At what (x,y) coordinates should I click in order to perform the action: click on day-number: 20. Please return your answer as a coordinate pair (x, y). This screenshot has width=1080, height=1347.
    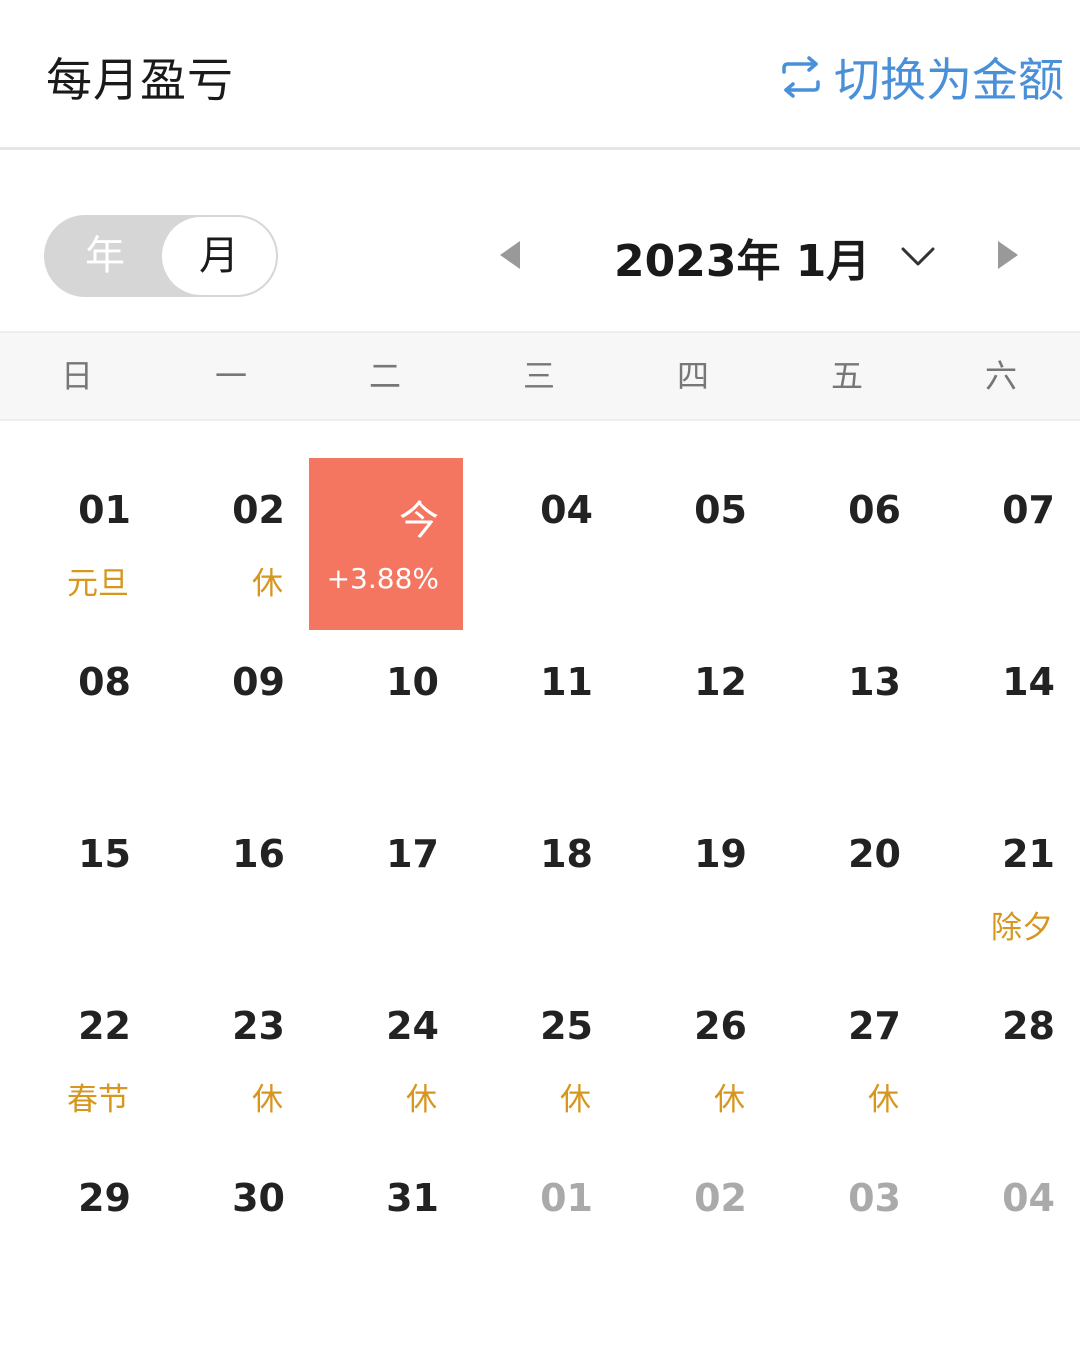
    Looking at the image, I should click on (874, 854).